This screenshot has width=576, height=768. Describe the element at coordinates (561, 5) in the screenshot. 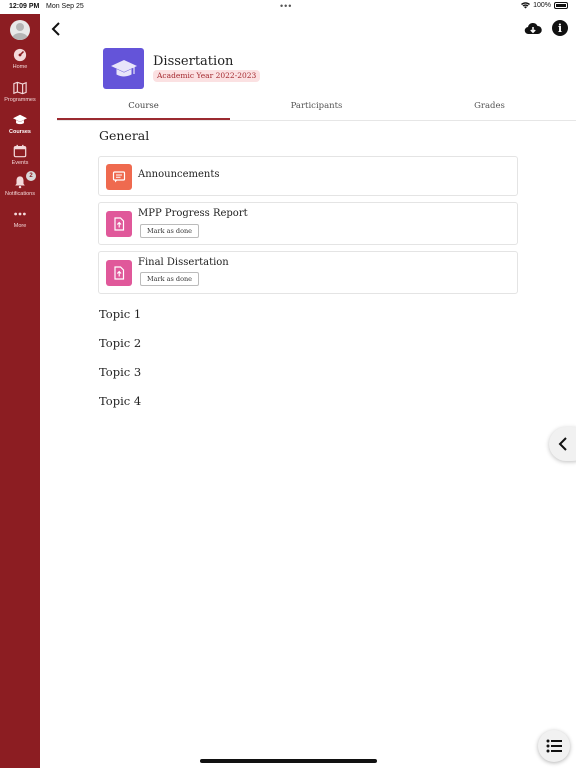

I see `battery-icon` at that location.